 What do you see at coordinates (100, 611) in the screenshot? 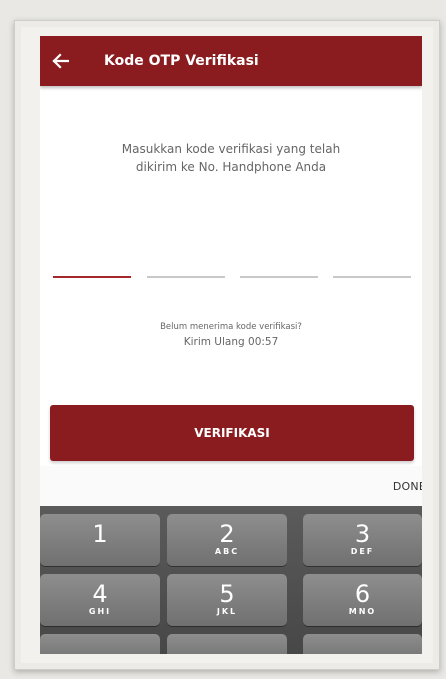
I see `key-letters: GHI` at bounding box center [100, 611].